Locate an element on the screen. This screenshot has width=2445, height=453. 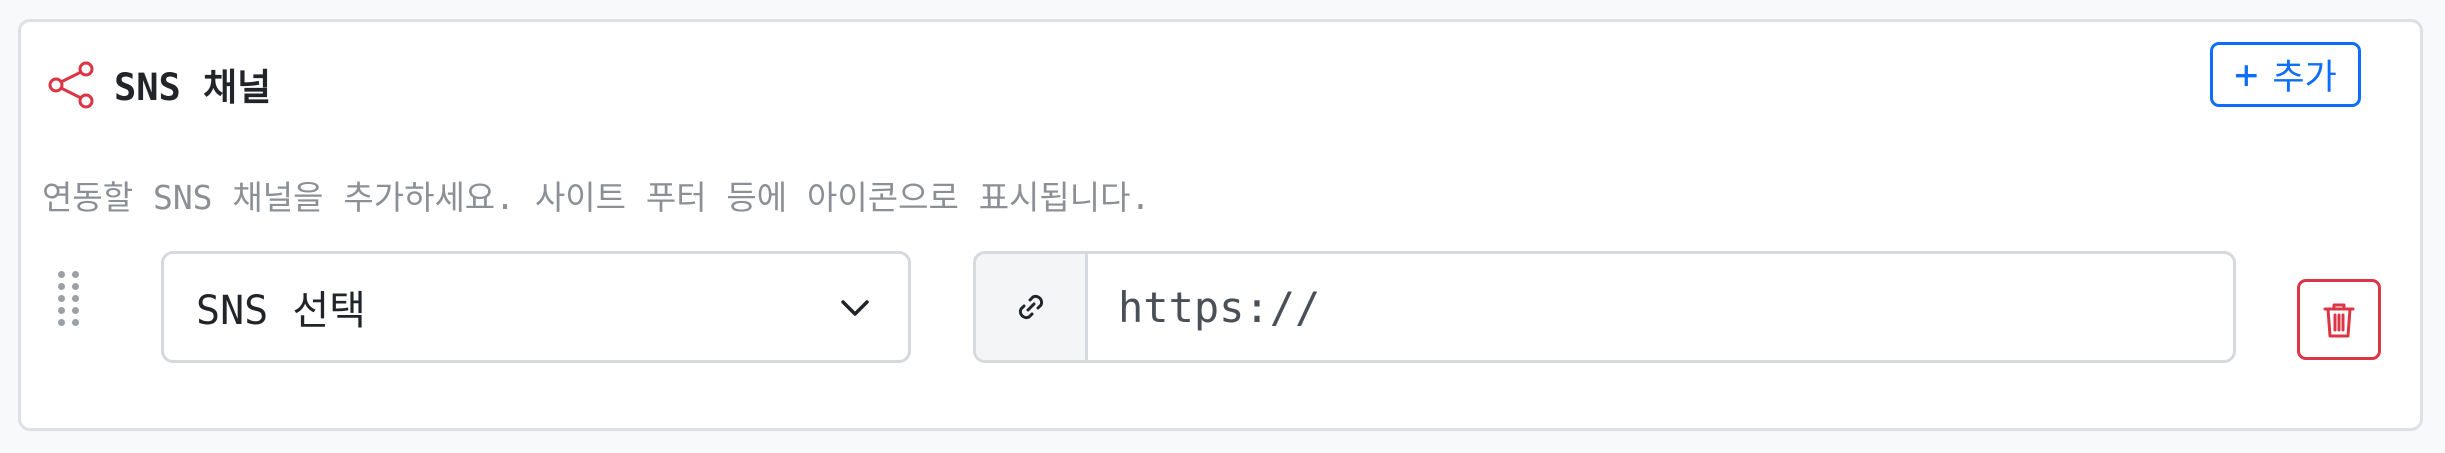
trash-icon is located at coordinates (2339, 320).